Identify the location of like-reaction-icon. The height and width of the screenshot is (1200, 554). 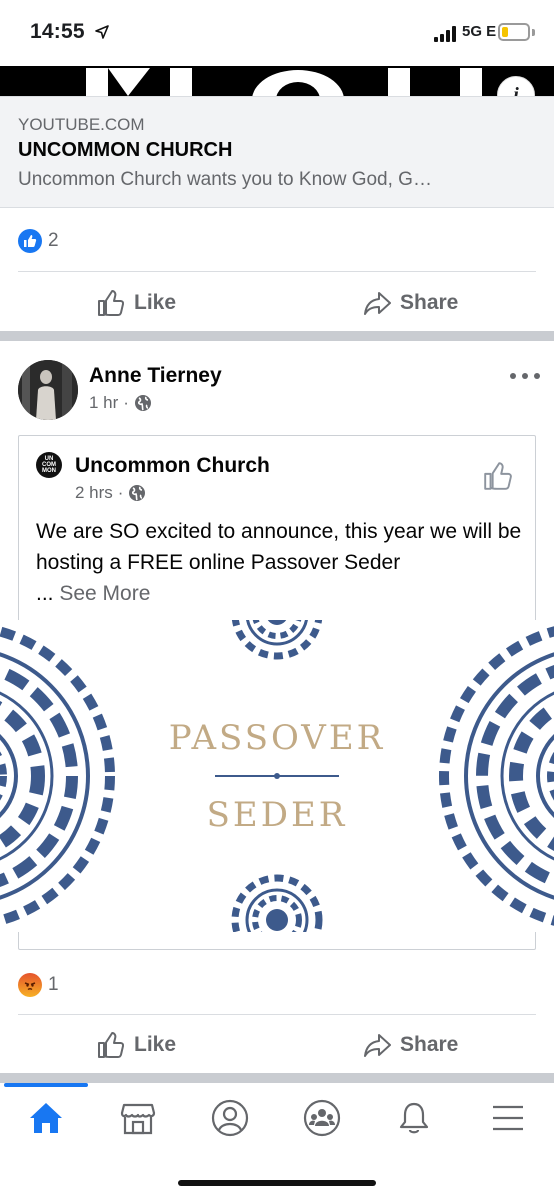
(30, 241).